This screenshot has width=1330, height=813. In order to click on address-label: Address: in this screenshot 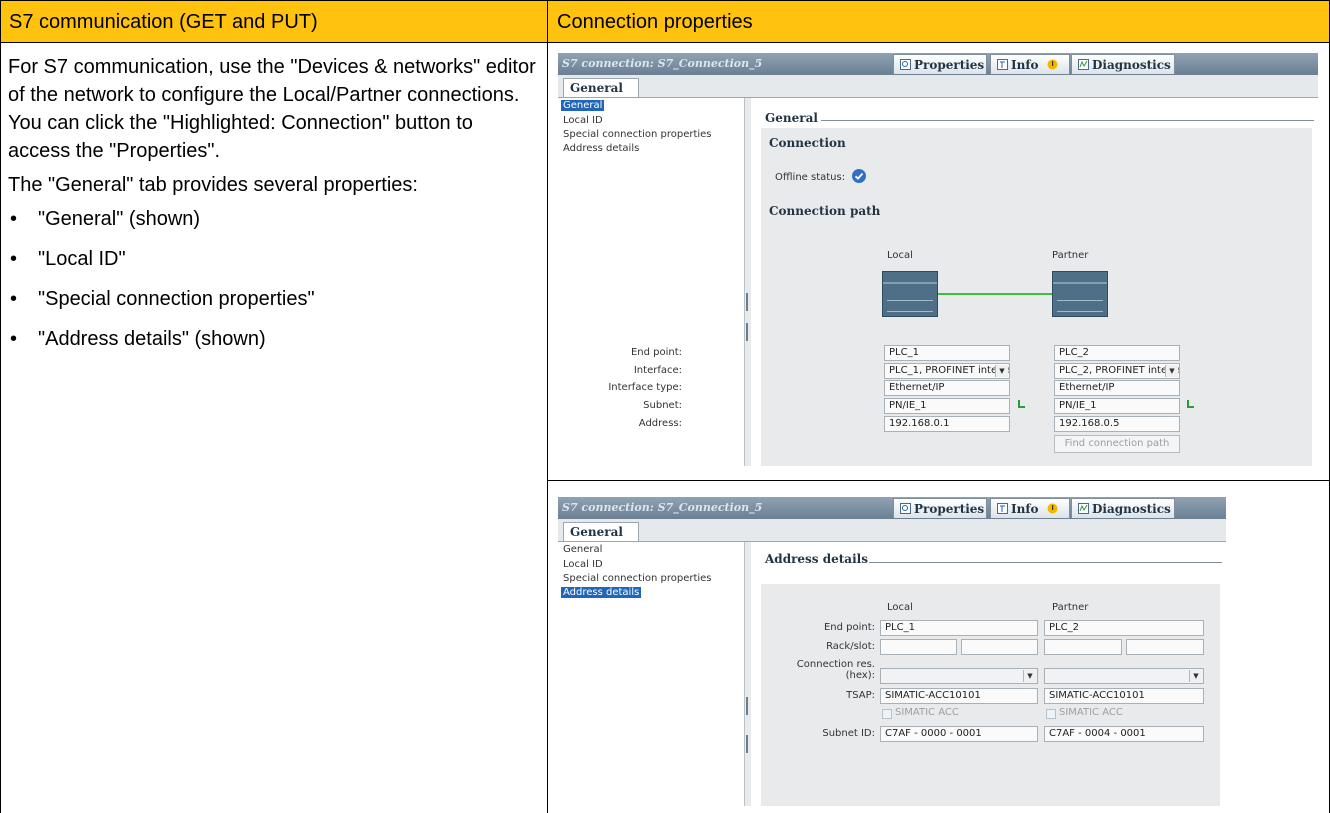, I will do `click(660, 423)`.